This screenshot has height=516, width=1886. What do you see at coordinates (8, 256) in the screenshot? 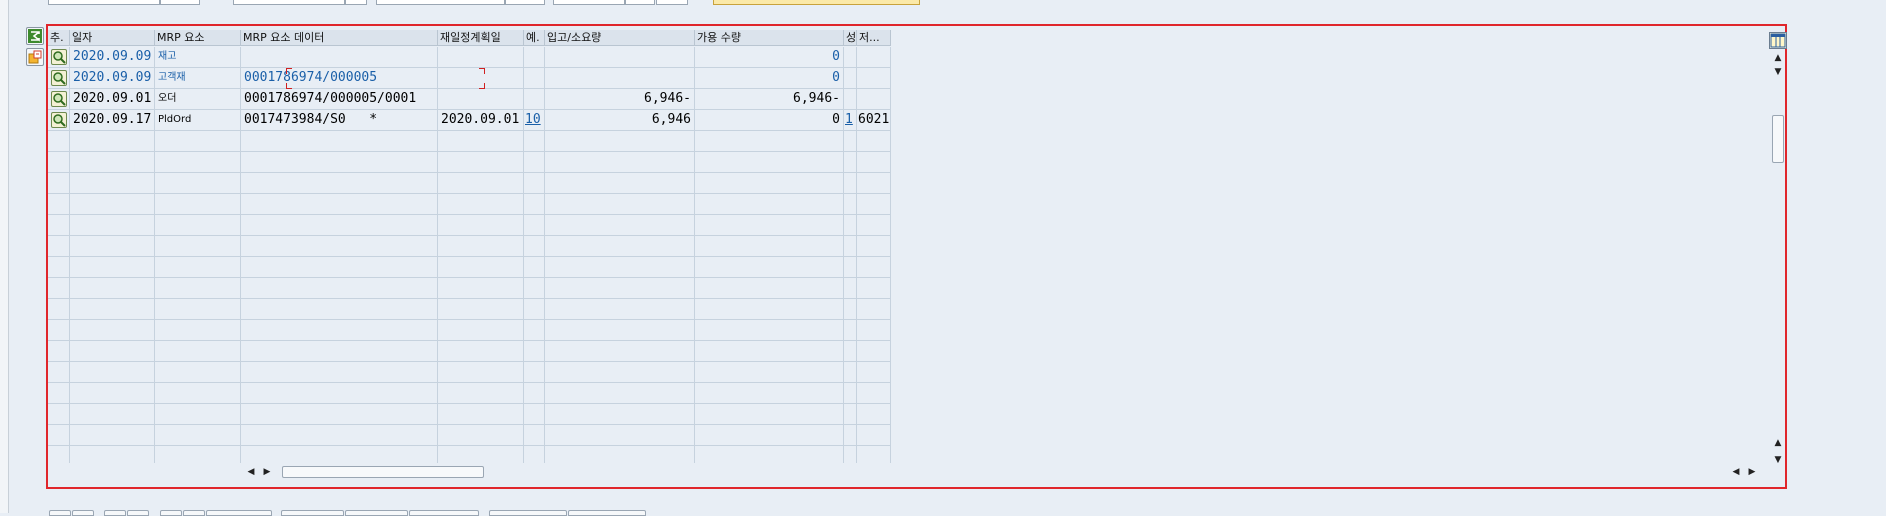
I see `left-divider` at bounding box center [8, 256].